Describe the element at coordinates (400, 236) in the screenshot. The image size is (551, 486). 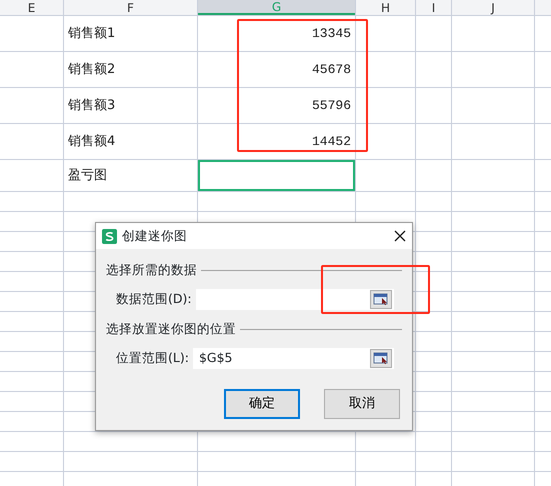
I see `close-button` at that location.